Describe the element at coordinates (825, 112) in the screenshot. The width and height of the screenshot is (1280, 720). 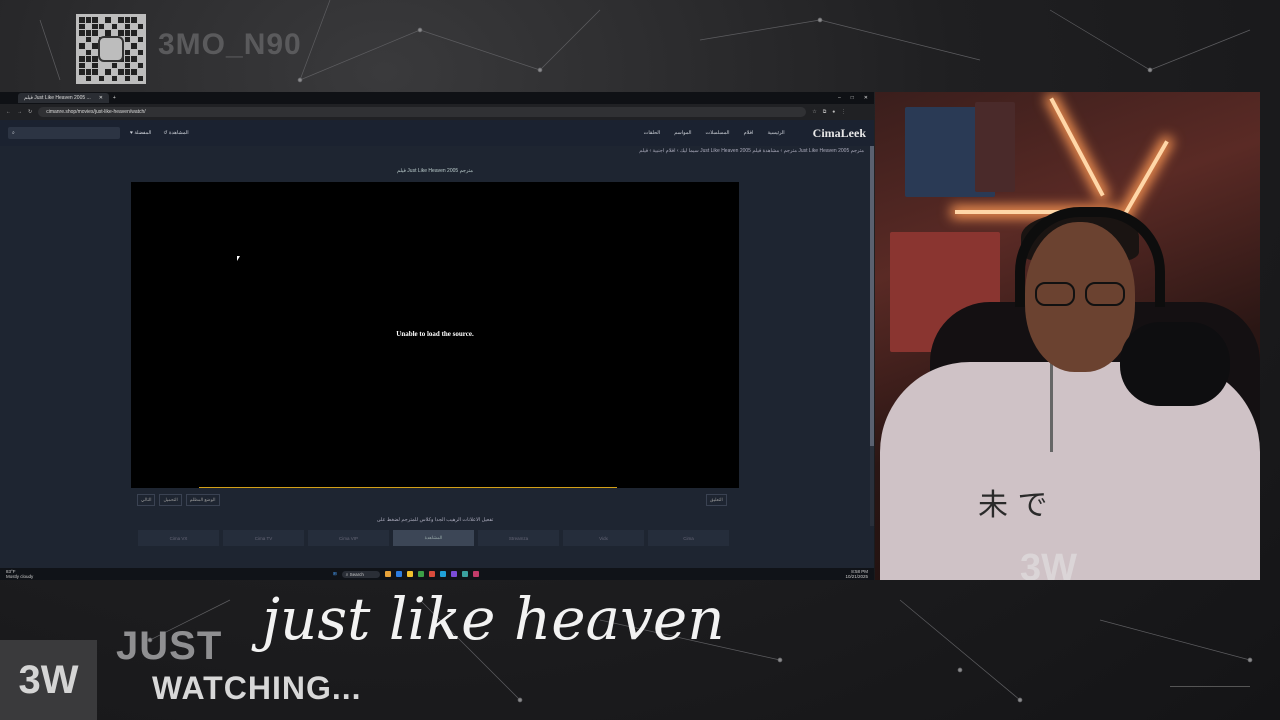
I see `extensions-icon: ⧉` at that location.